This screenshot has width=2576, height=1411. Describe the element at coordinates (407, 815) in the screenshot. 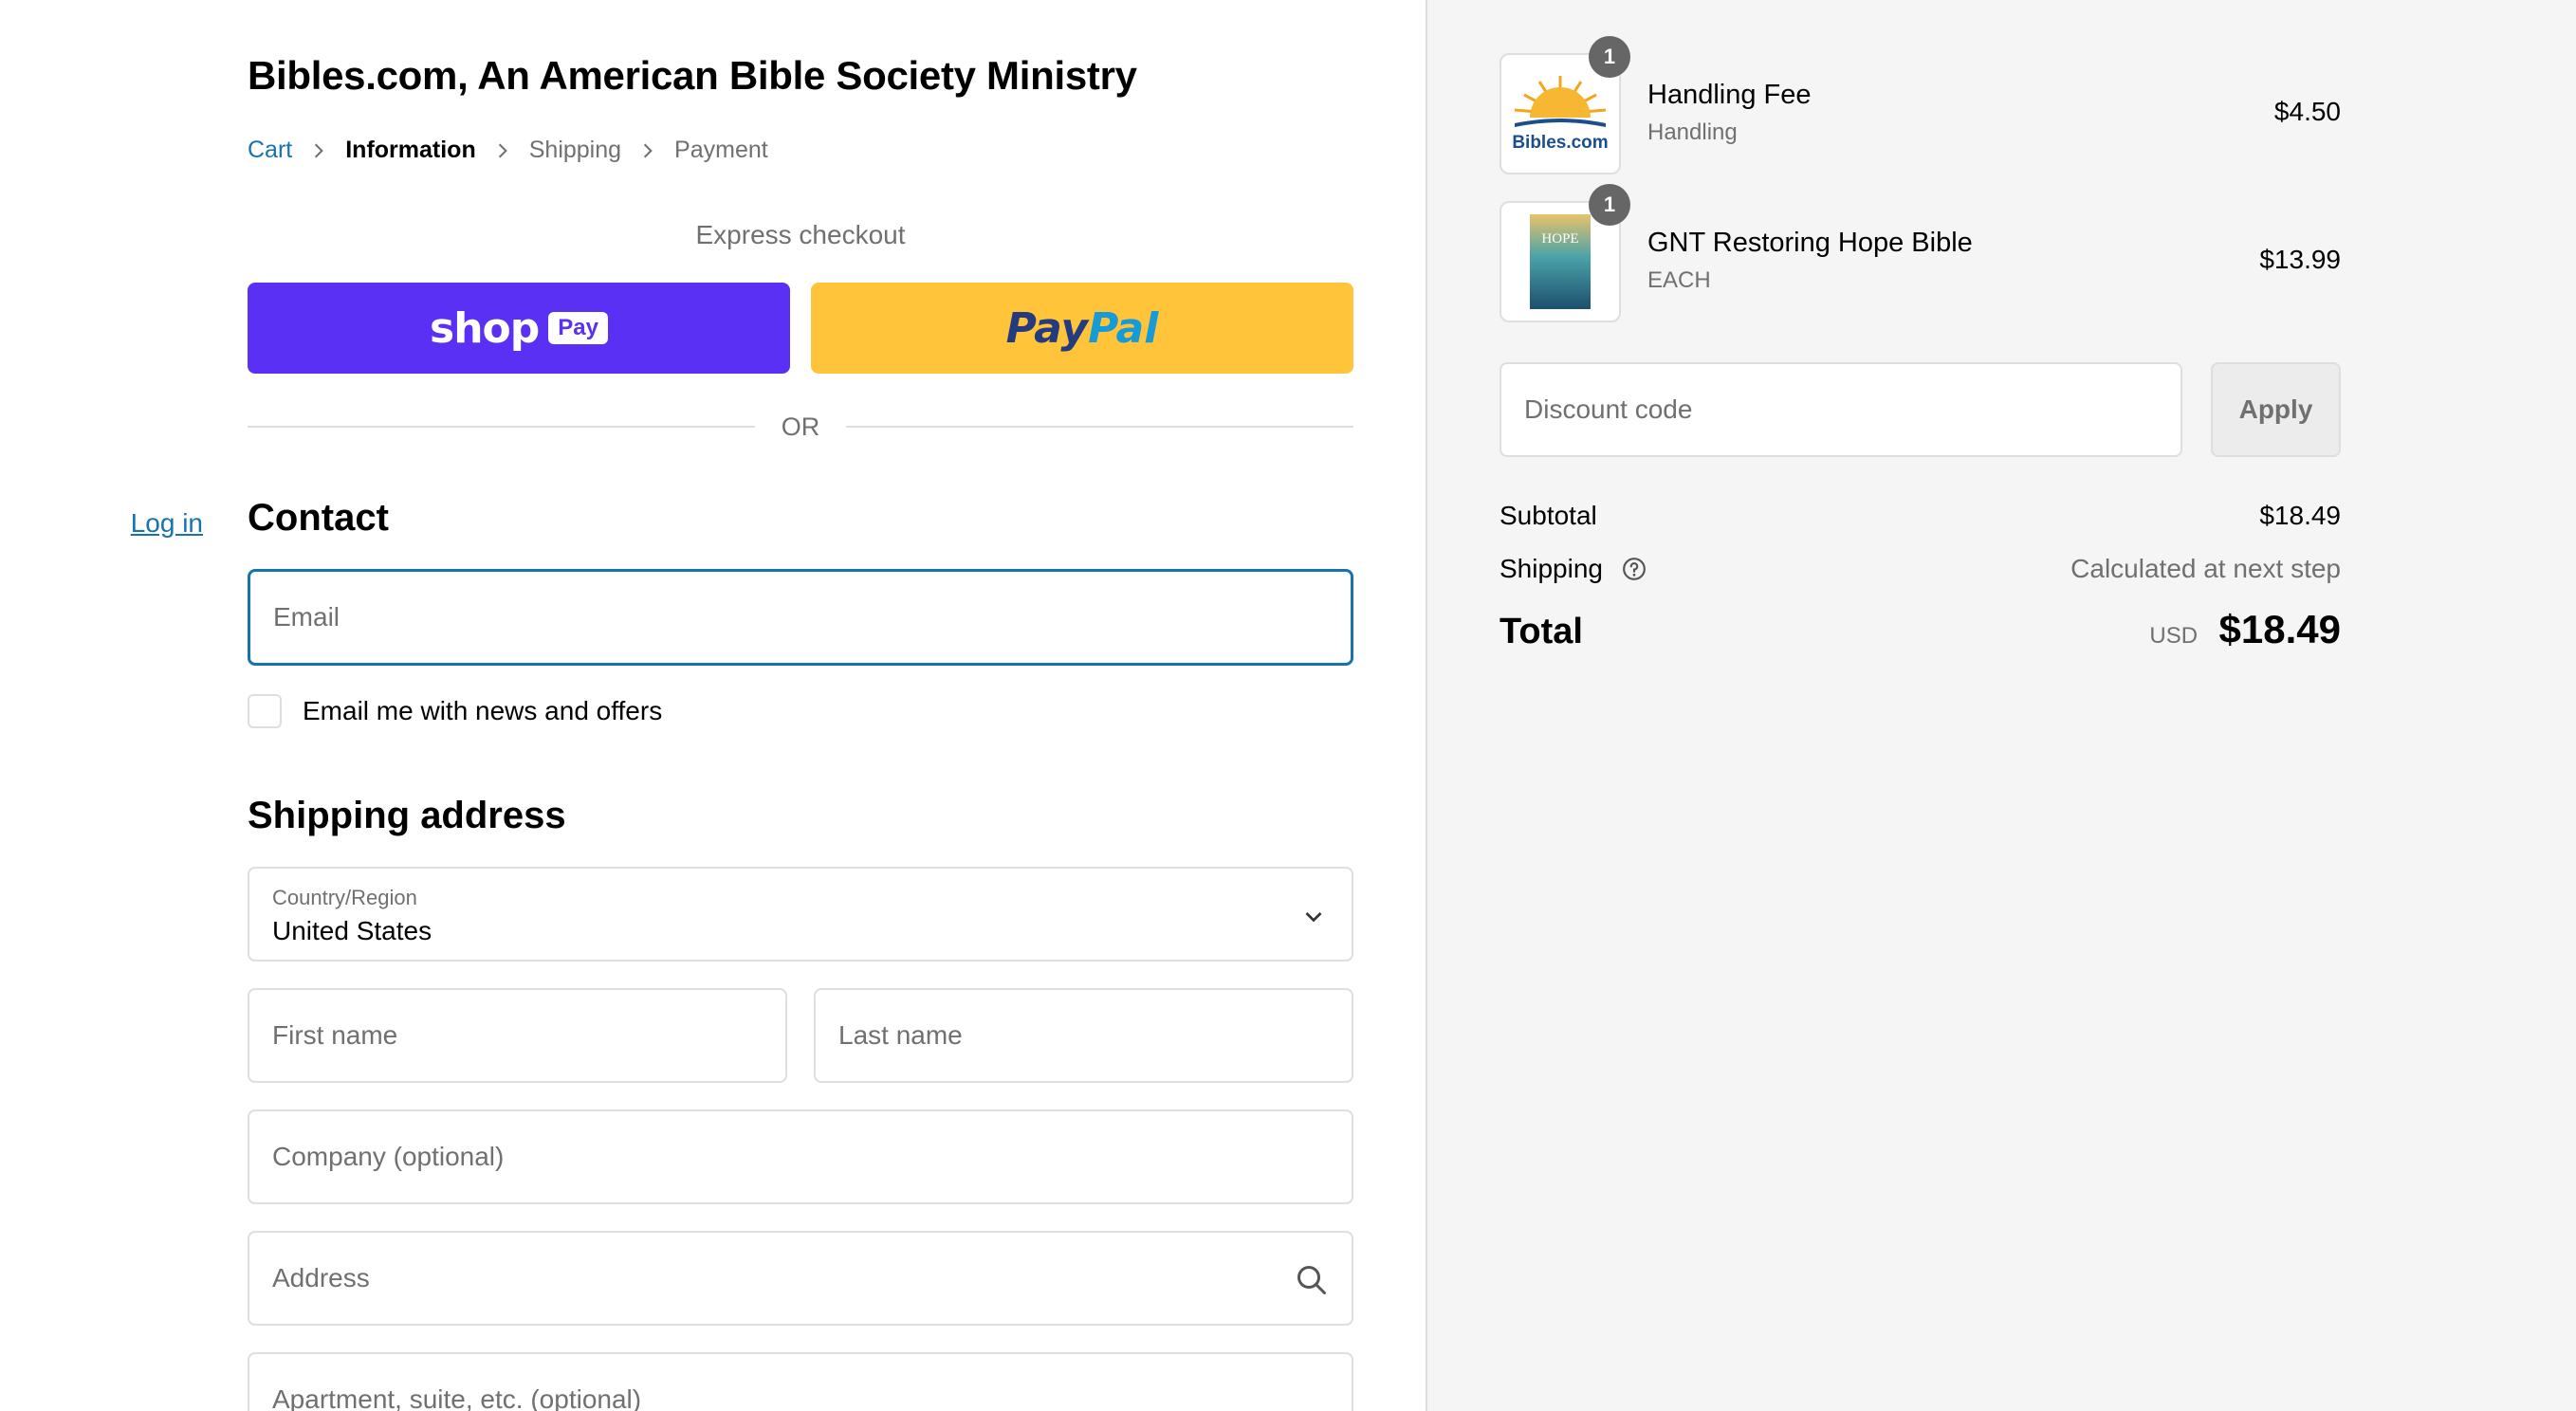

I see `shipping-address-heading: Shipping address` at that location.